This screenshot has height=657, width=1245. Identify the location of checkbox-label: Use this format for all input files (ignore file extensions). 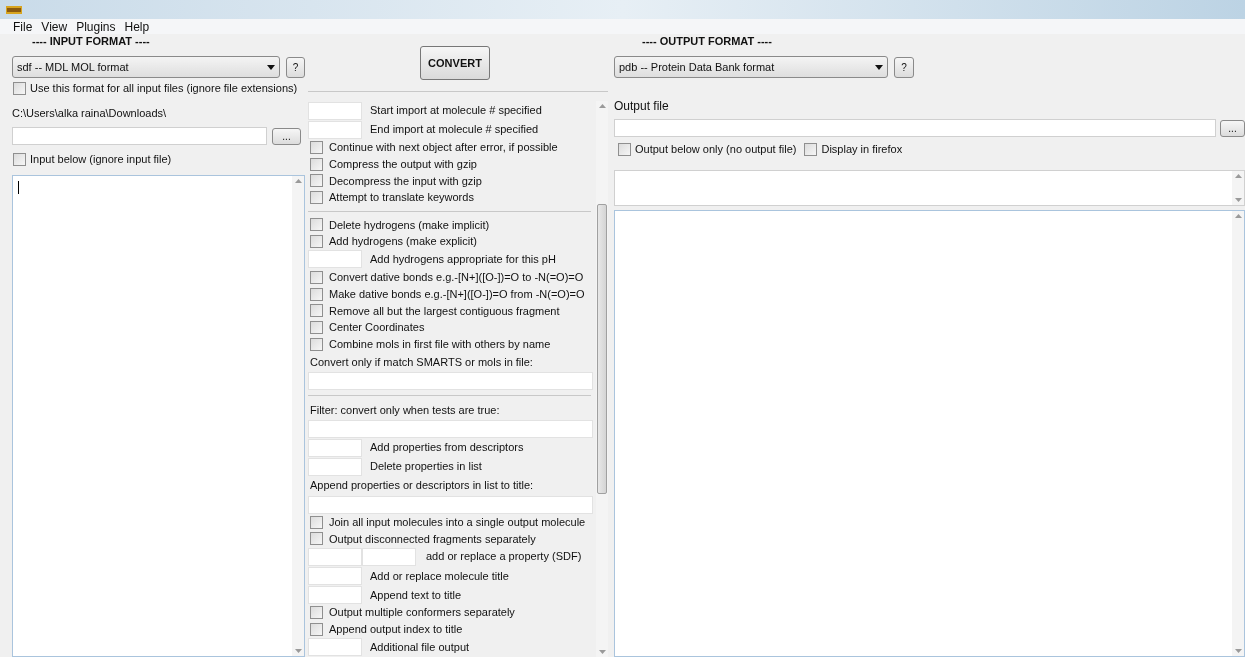
(164, 88).